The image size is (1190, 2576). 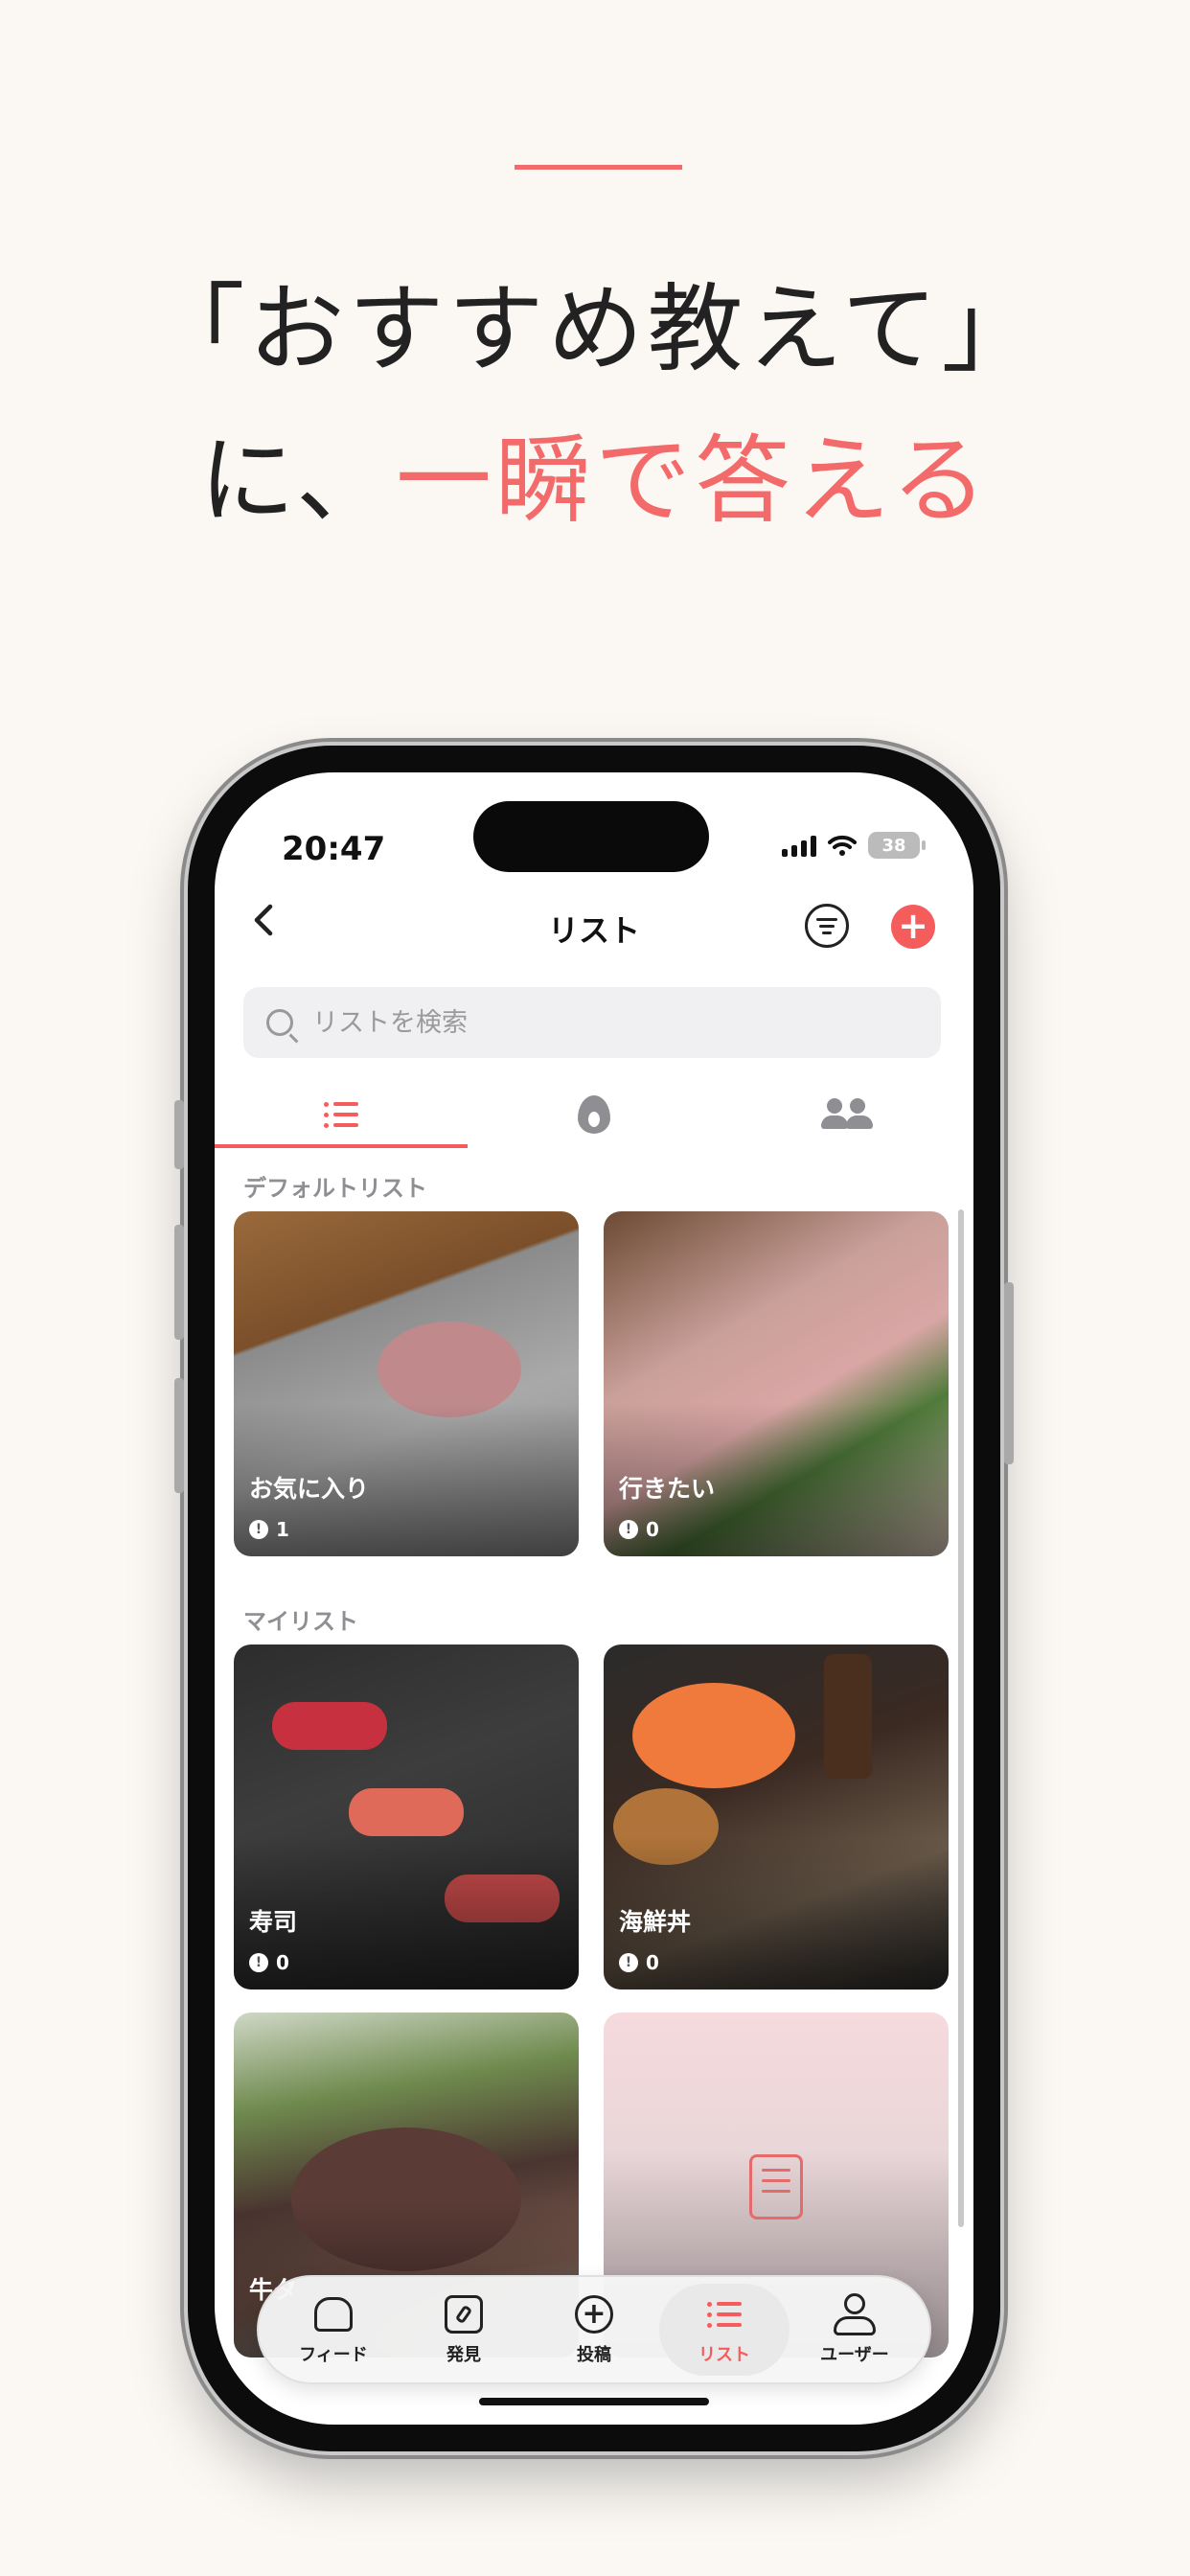 What do you see at coordinates (777, 1383) in the screenshot?
I see `list-card-want-to-go: 行きたい ! 0` at bounding box center [777, 1383].